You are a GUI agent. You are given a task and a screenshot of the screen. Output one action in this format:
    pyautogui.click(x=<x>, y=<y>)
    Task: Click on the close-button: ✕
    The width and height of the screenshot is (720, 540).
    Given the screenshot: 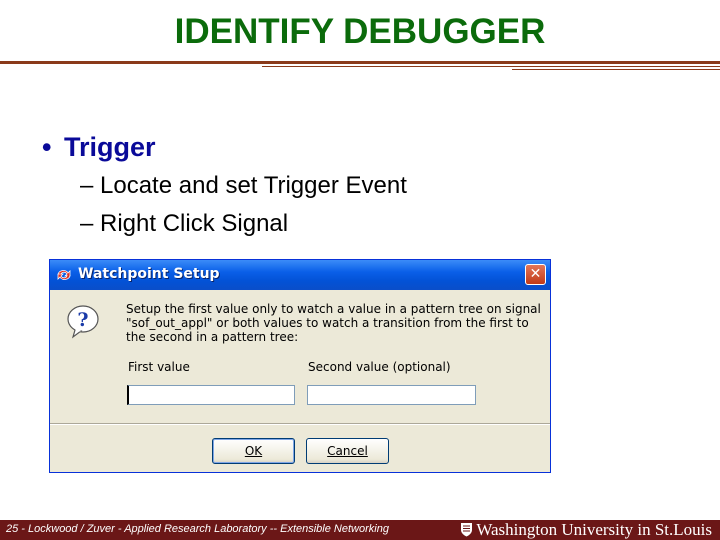 What is the action you would take?
    pyautogui.click(x=535, y=274)
    